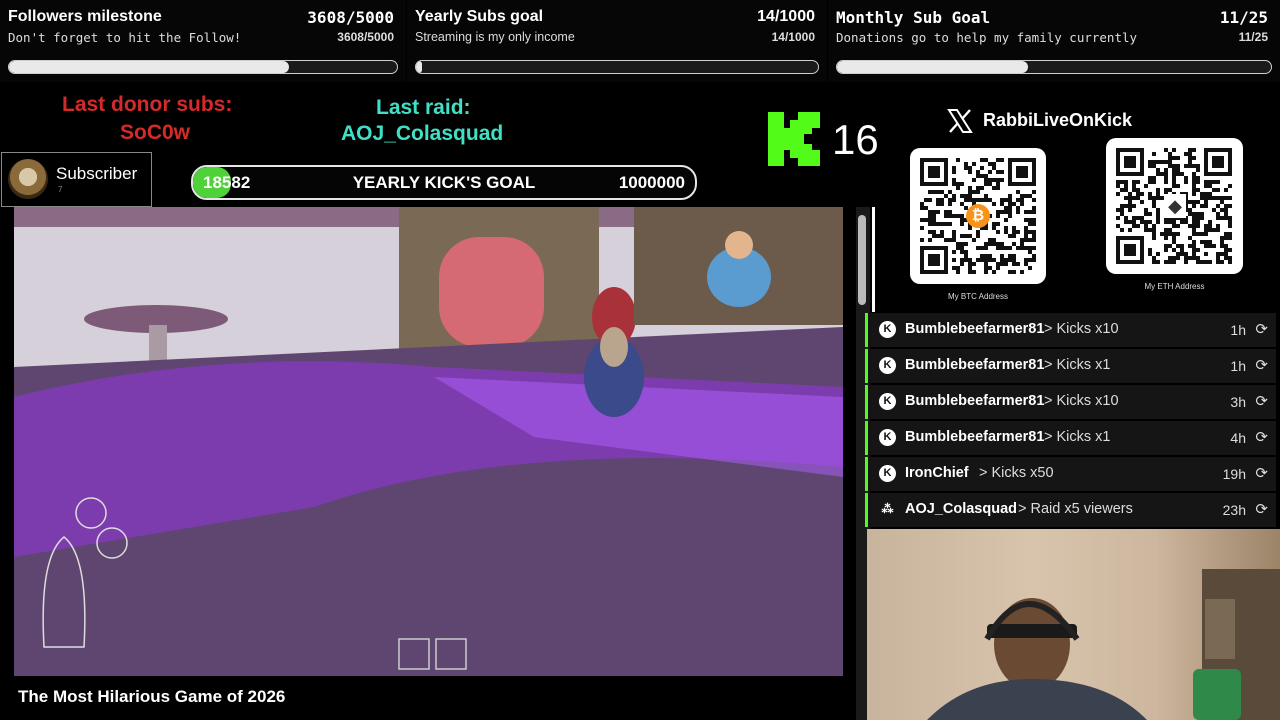 This screenshot has width=1280, height=720. Describe the element at coordinates (350, 17) in the screenshot. I see `goal-title-value: 3608/5000` at that location.